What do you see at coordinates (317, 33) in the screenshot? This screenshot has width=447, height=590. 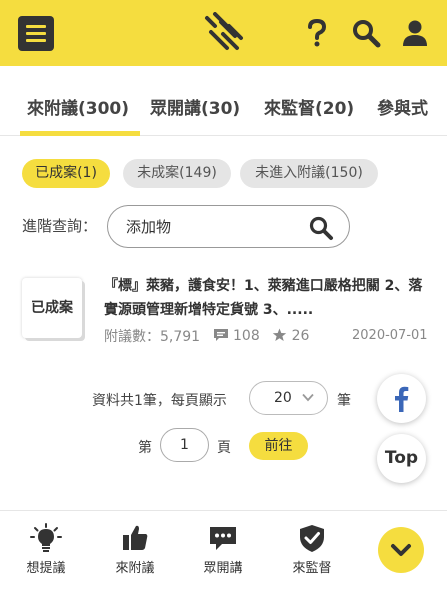 I see `question-mark-icon` at bounding box center [317, 33].